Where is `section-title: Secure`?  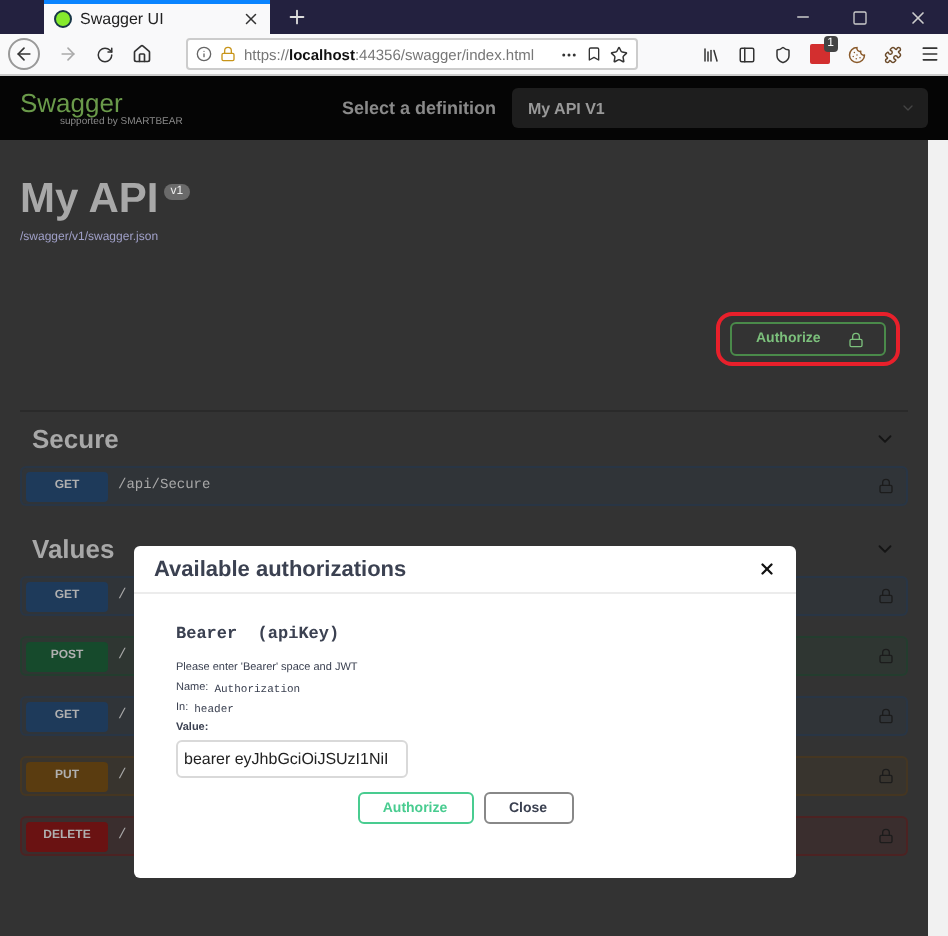
section-title: Secure is located at coordinates (75, 439).